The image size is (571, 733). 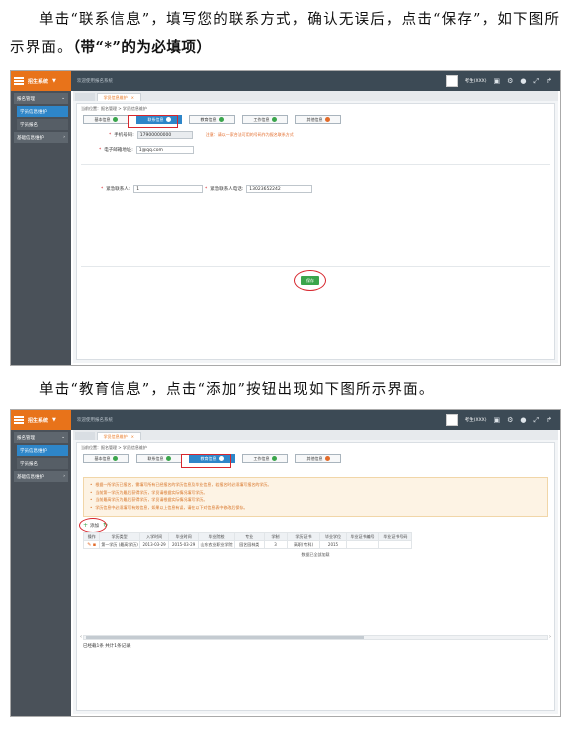 What do you see at coordinates (81, 637) in the screenshot?
I see `chevron-left-icon: ‹` at bounding box center [81, 637].